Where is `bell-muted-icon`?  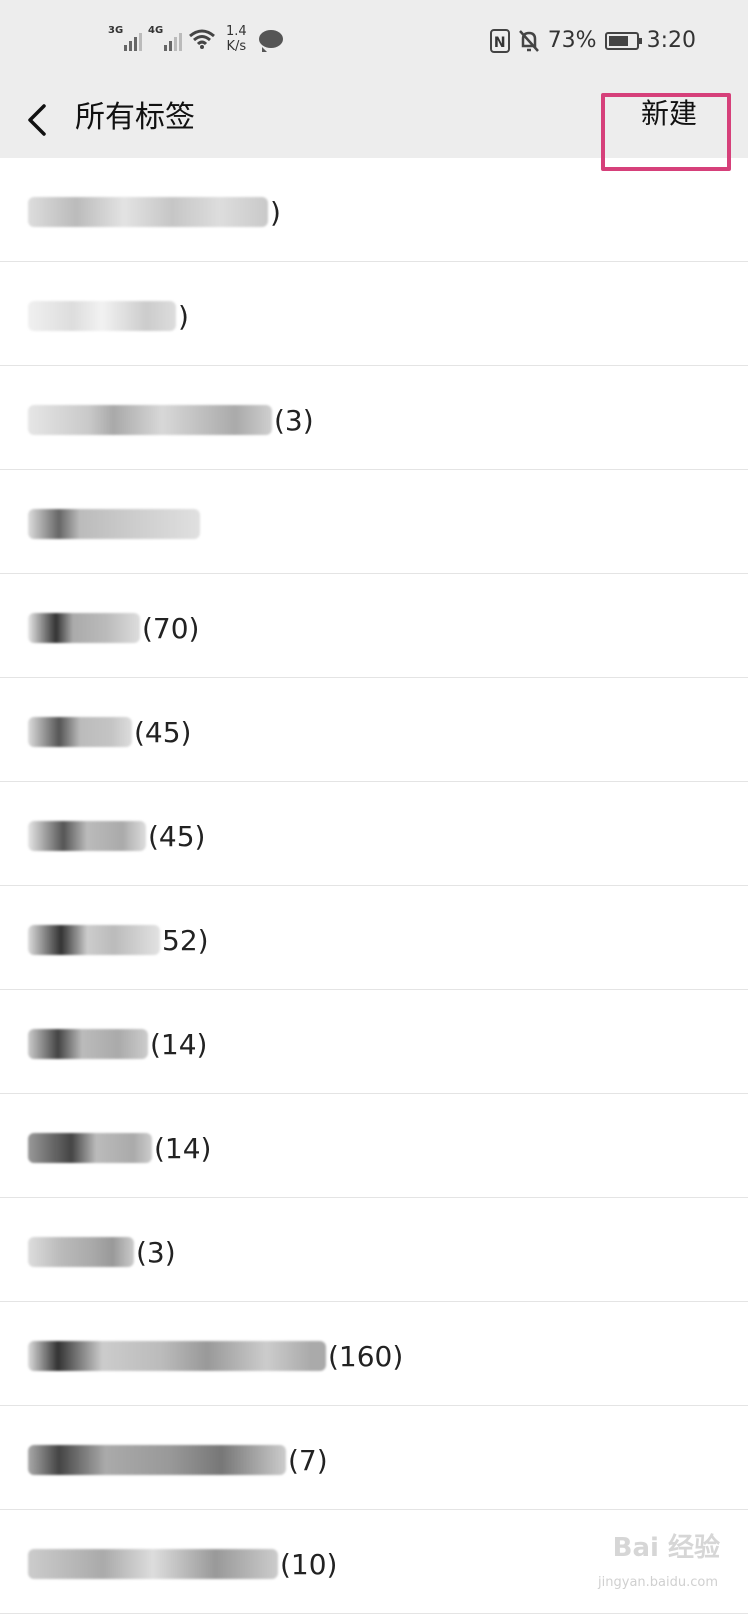
bell-muted-icon is located at coordinates (528, 40).